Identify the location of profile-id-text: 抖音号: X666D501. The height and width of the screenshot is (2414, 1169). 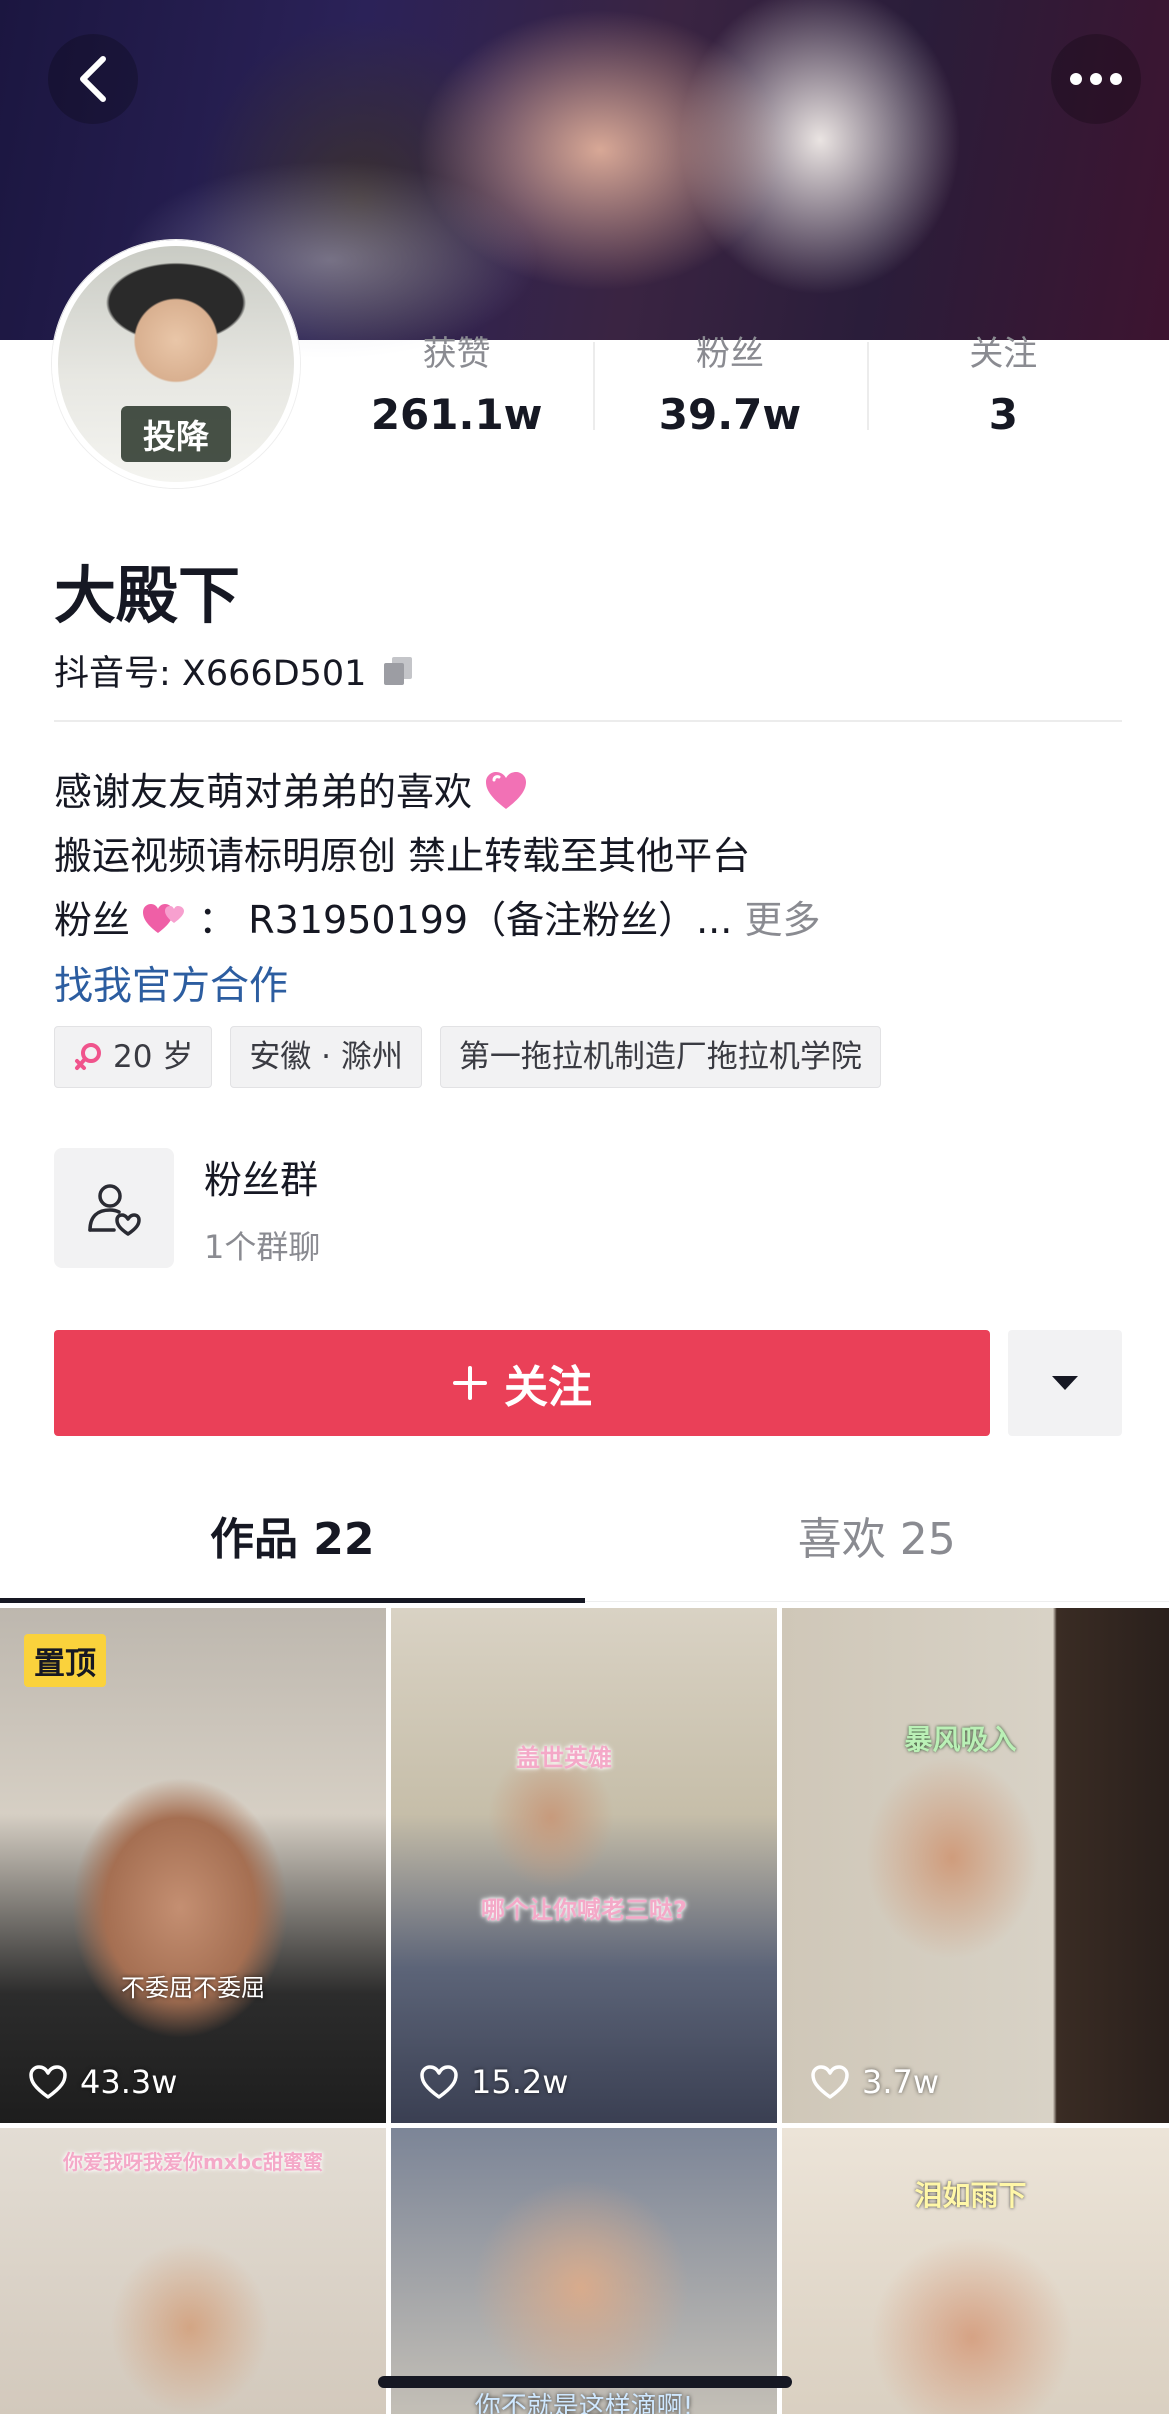
(210, 674).